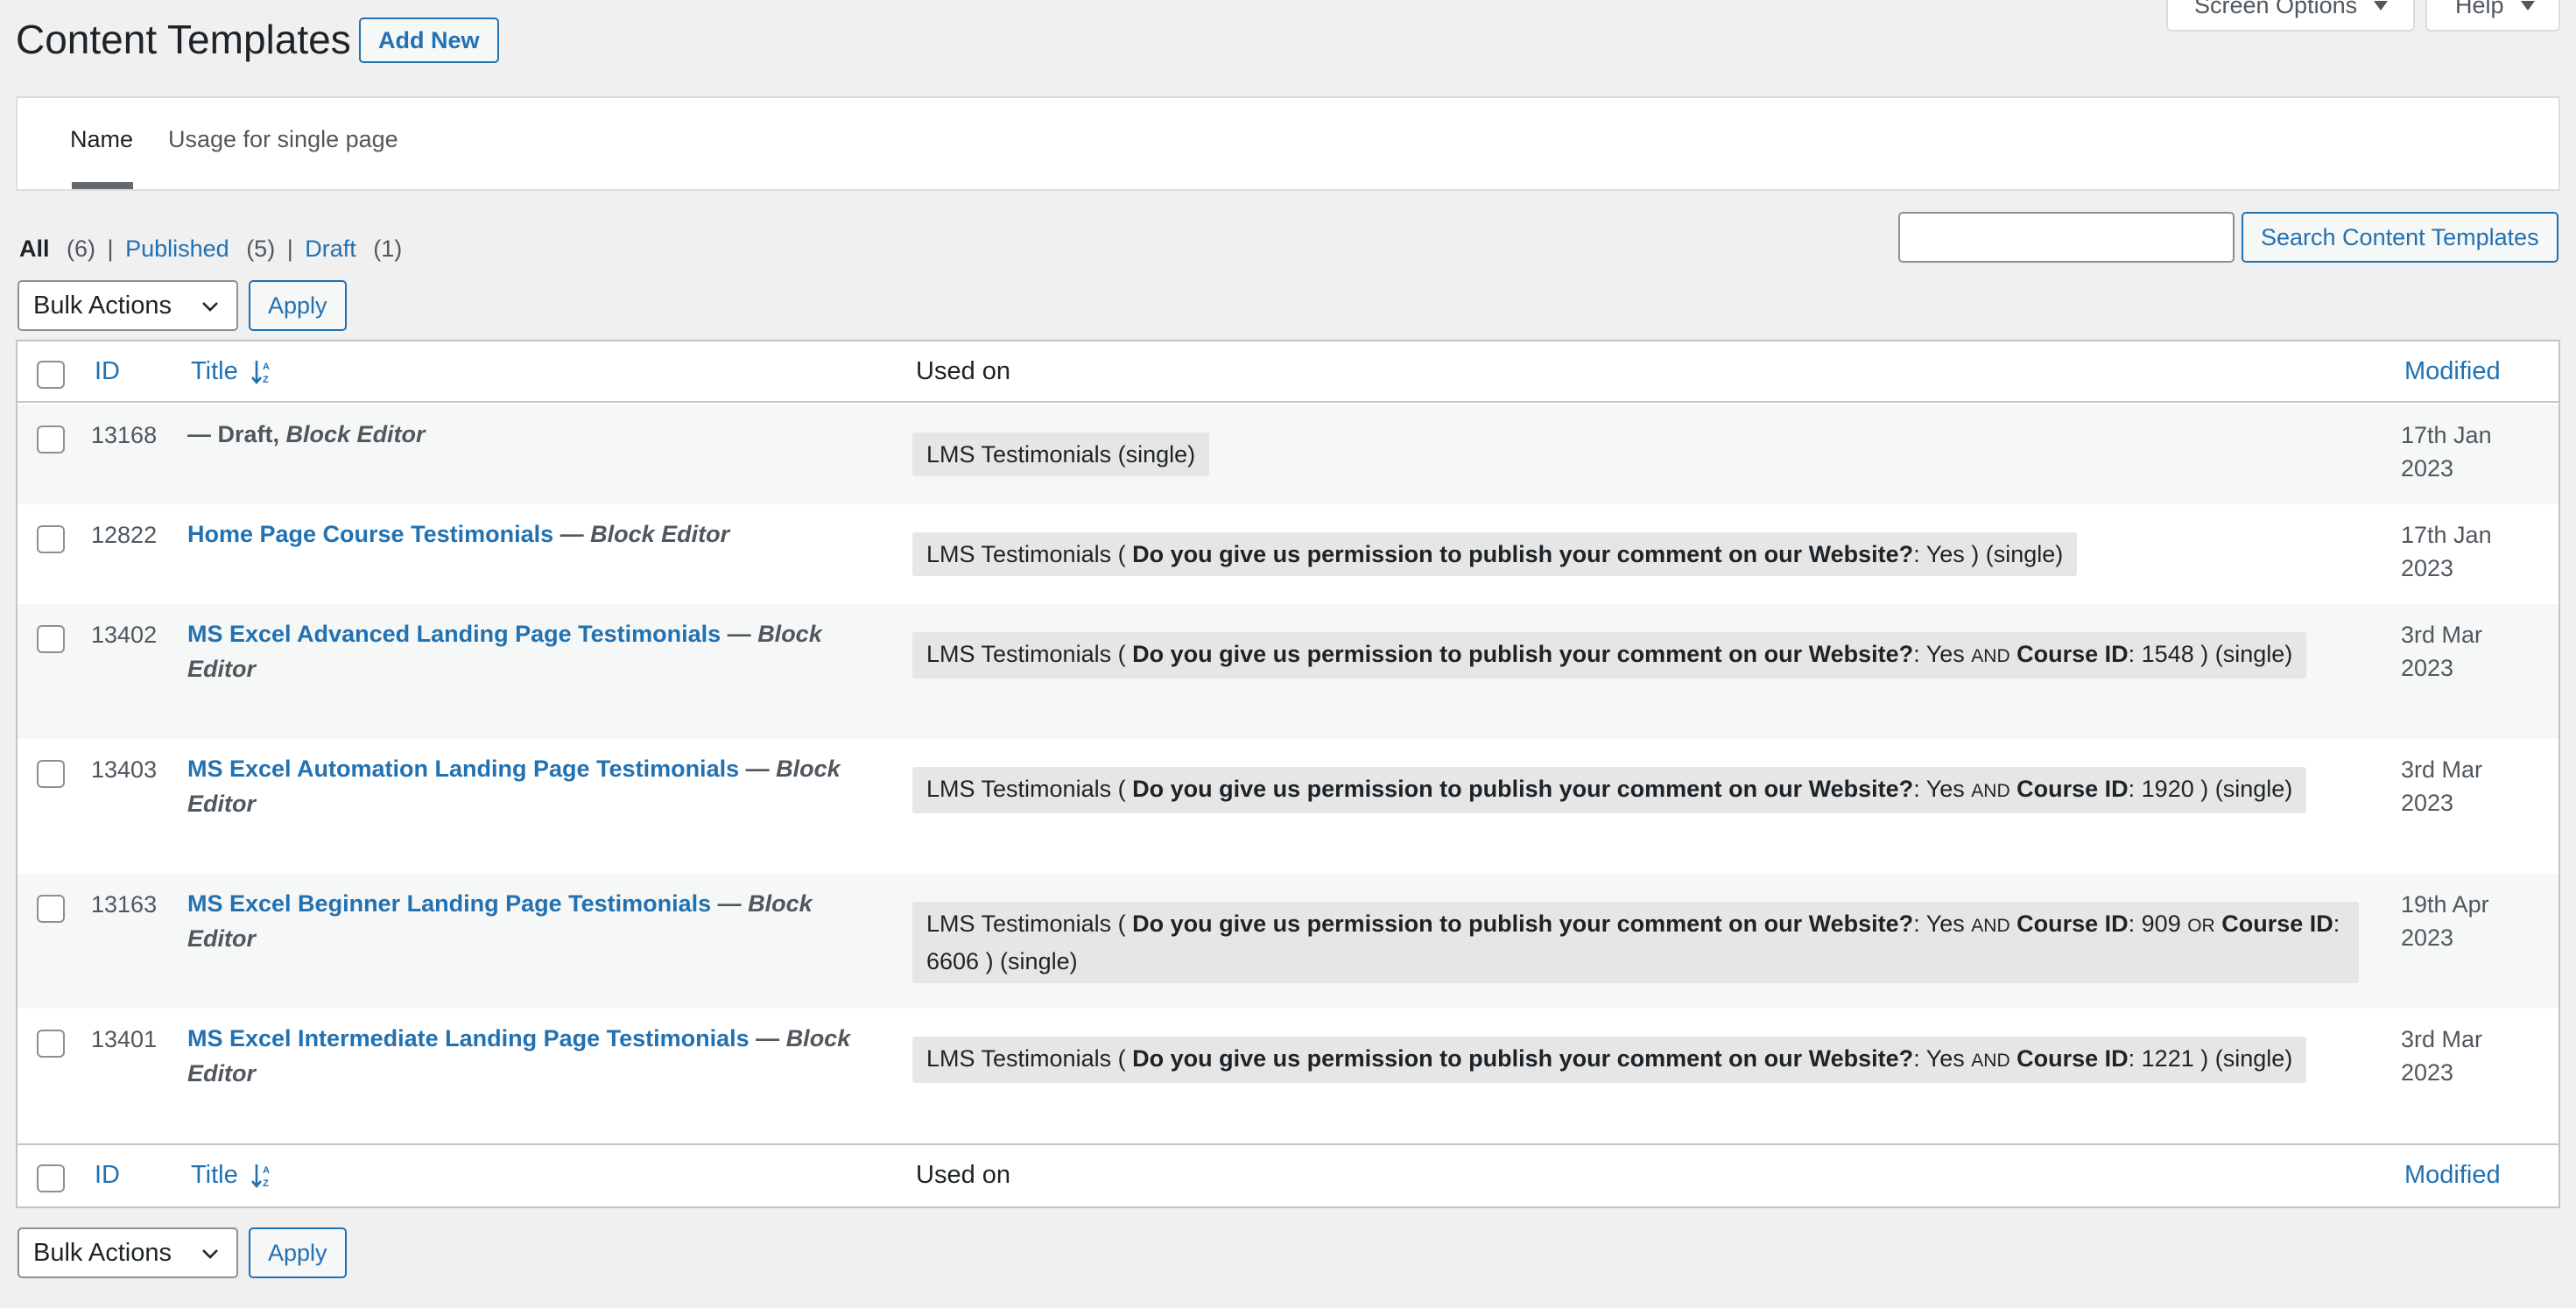 The width and height of the screenshot is (2576, 1308). What do you see at coordinates (128, 1252) in the screenshot?
I see `bulk-actions-select-bottom: Bulk Actions` at bounding box center [128, 1252].